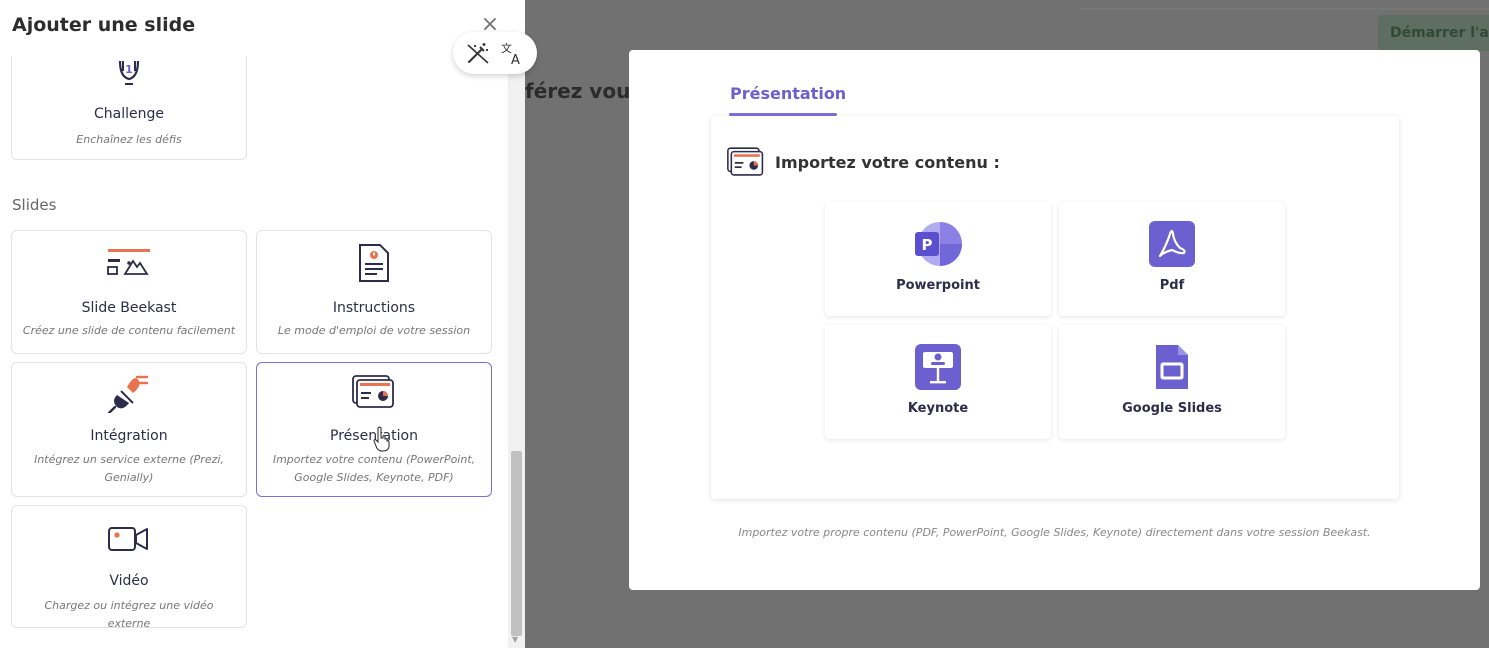 This screenshot has width=1489, height=648. What do you see at coordinates (515, 639) in the screenshot?
I see `scroll-down-arrow-icon: ▼` at bounding box center [515, 639].